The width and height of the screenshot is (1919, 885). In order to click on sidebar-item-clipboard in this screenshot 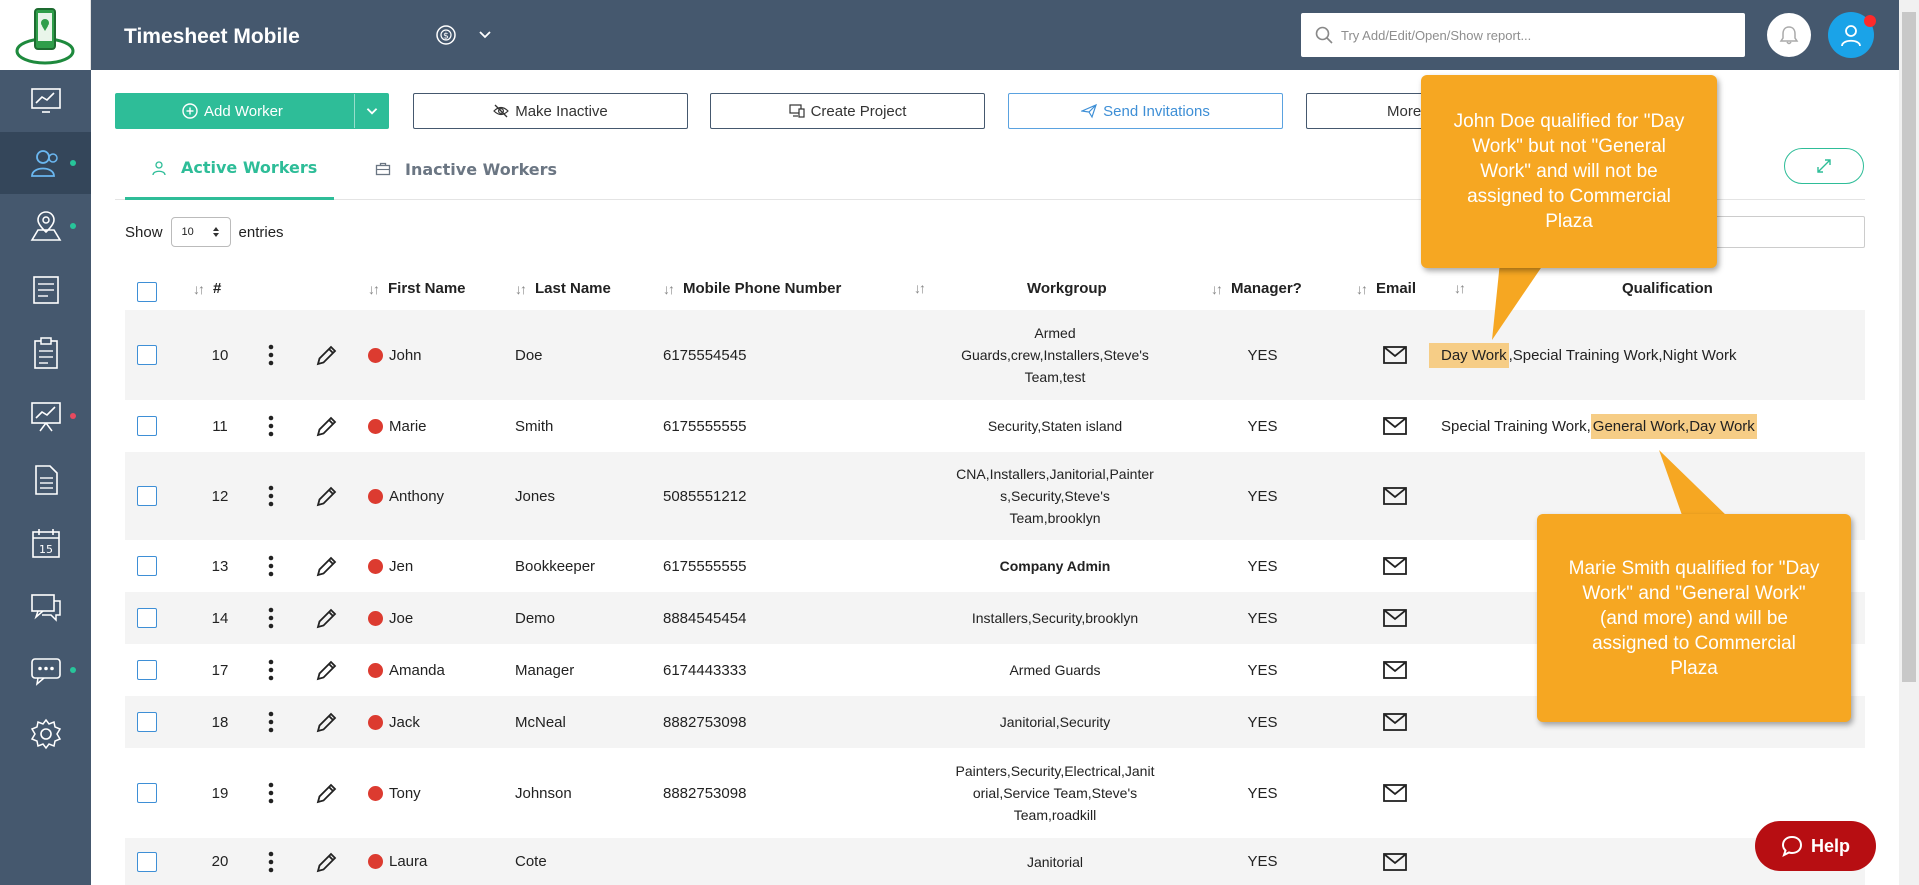, I will do `click(45, 353)`.